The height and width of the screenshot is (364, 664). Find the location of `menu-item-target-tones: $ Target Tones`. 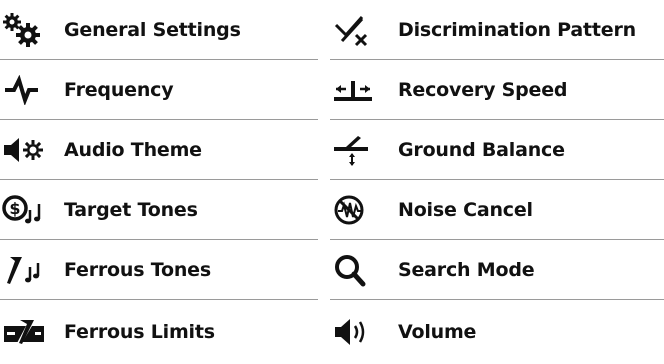

menu-item-target-tones: $ Target Tones is located at coordinates (159, 210).